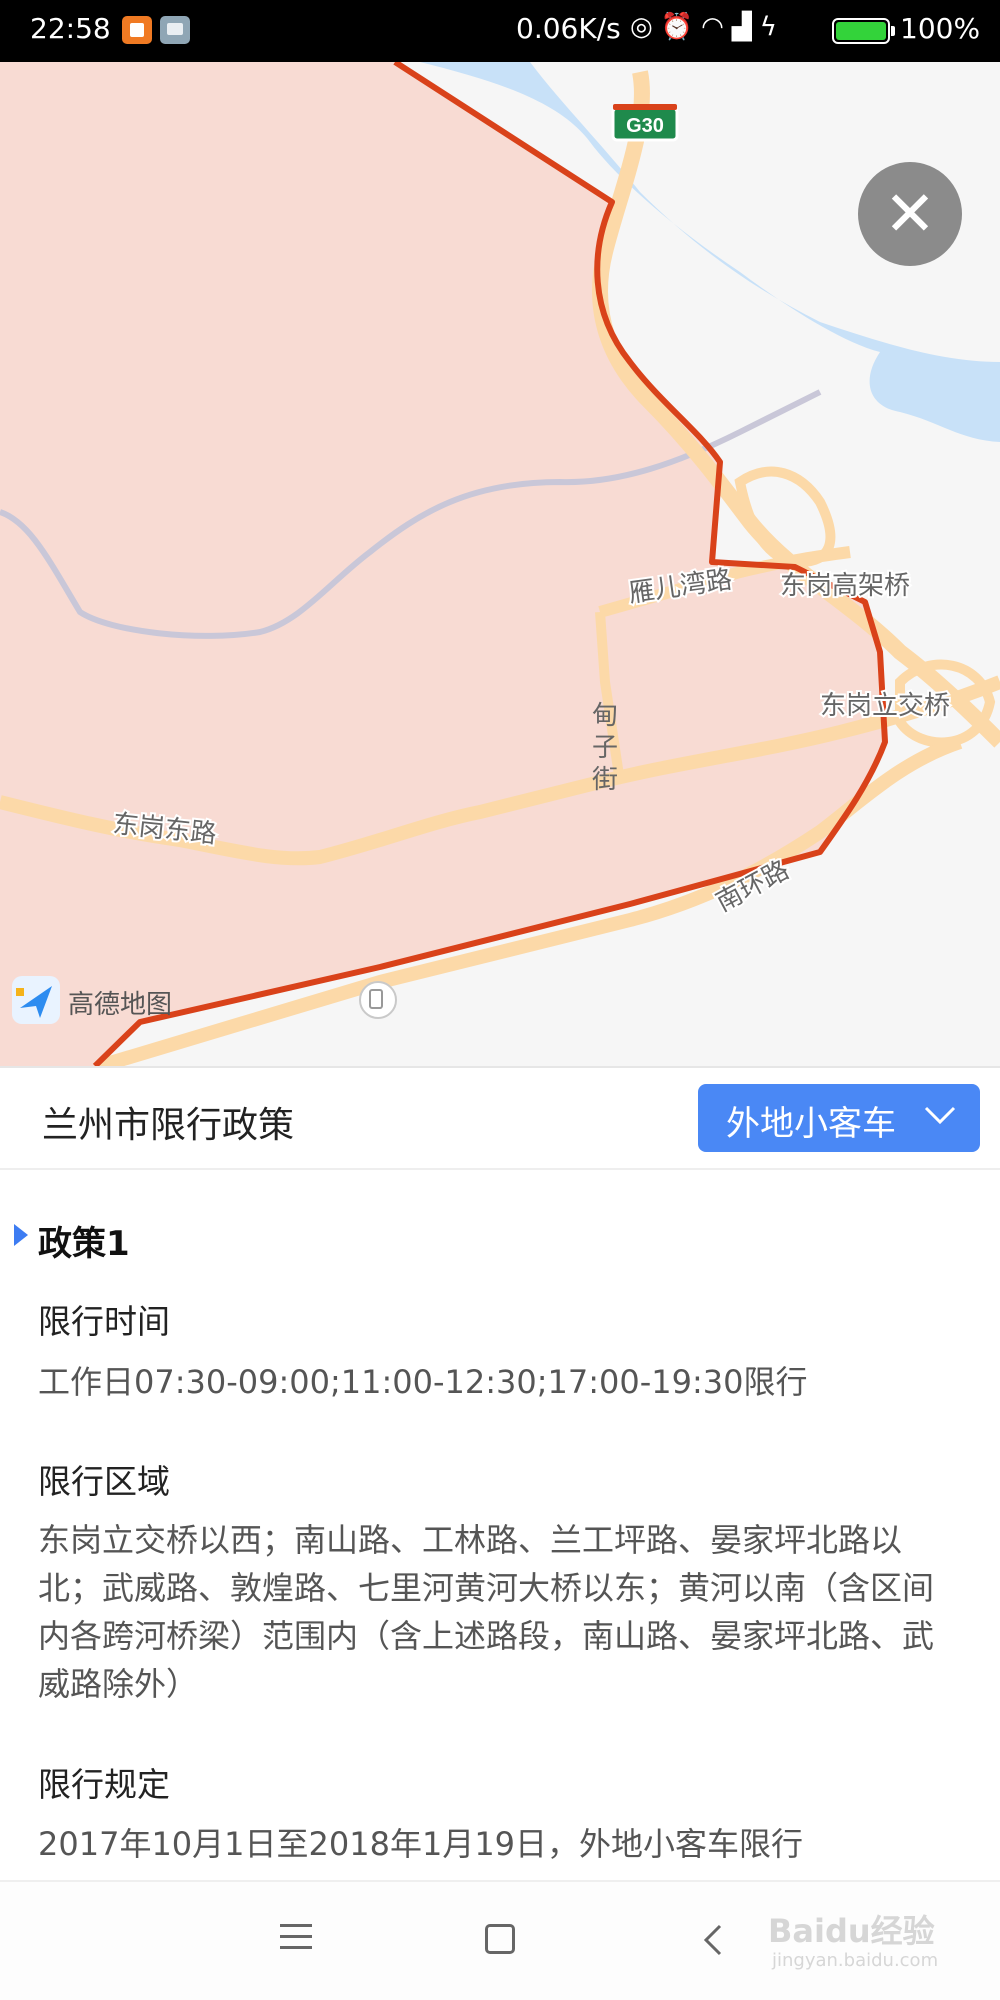  Describe the element at coordinates (421, 1844) in the screenshot. I see `rule-text: 2017年10月1日至2018年1月19日，外地小客车限行` at that location.